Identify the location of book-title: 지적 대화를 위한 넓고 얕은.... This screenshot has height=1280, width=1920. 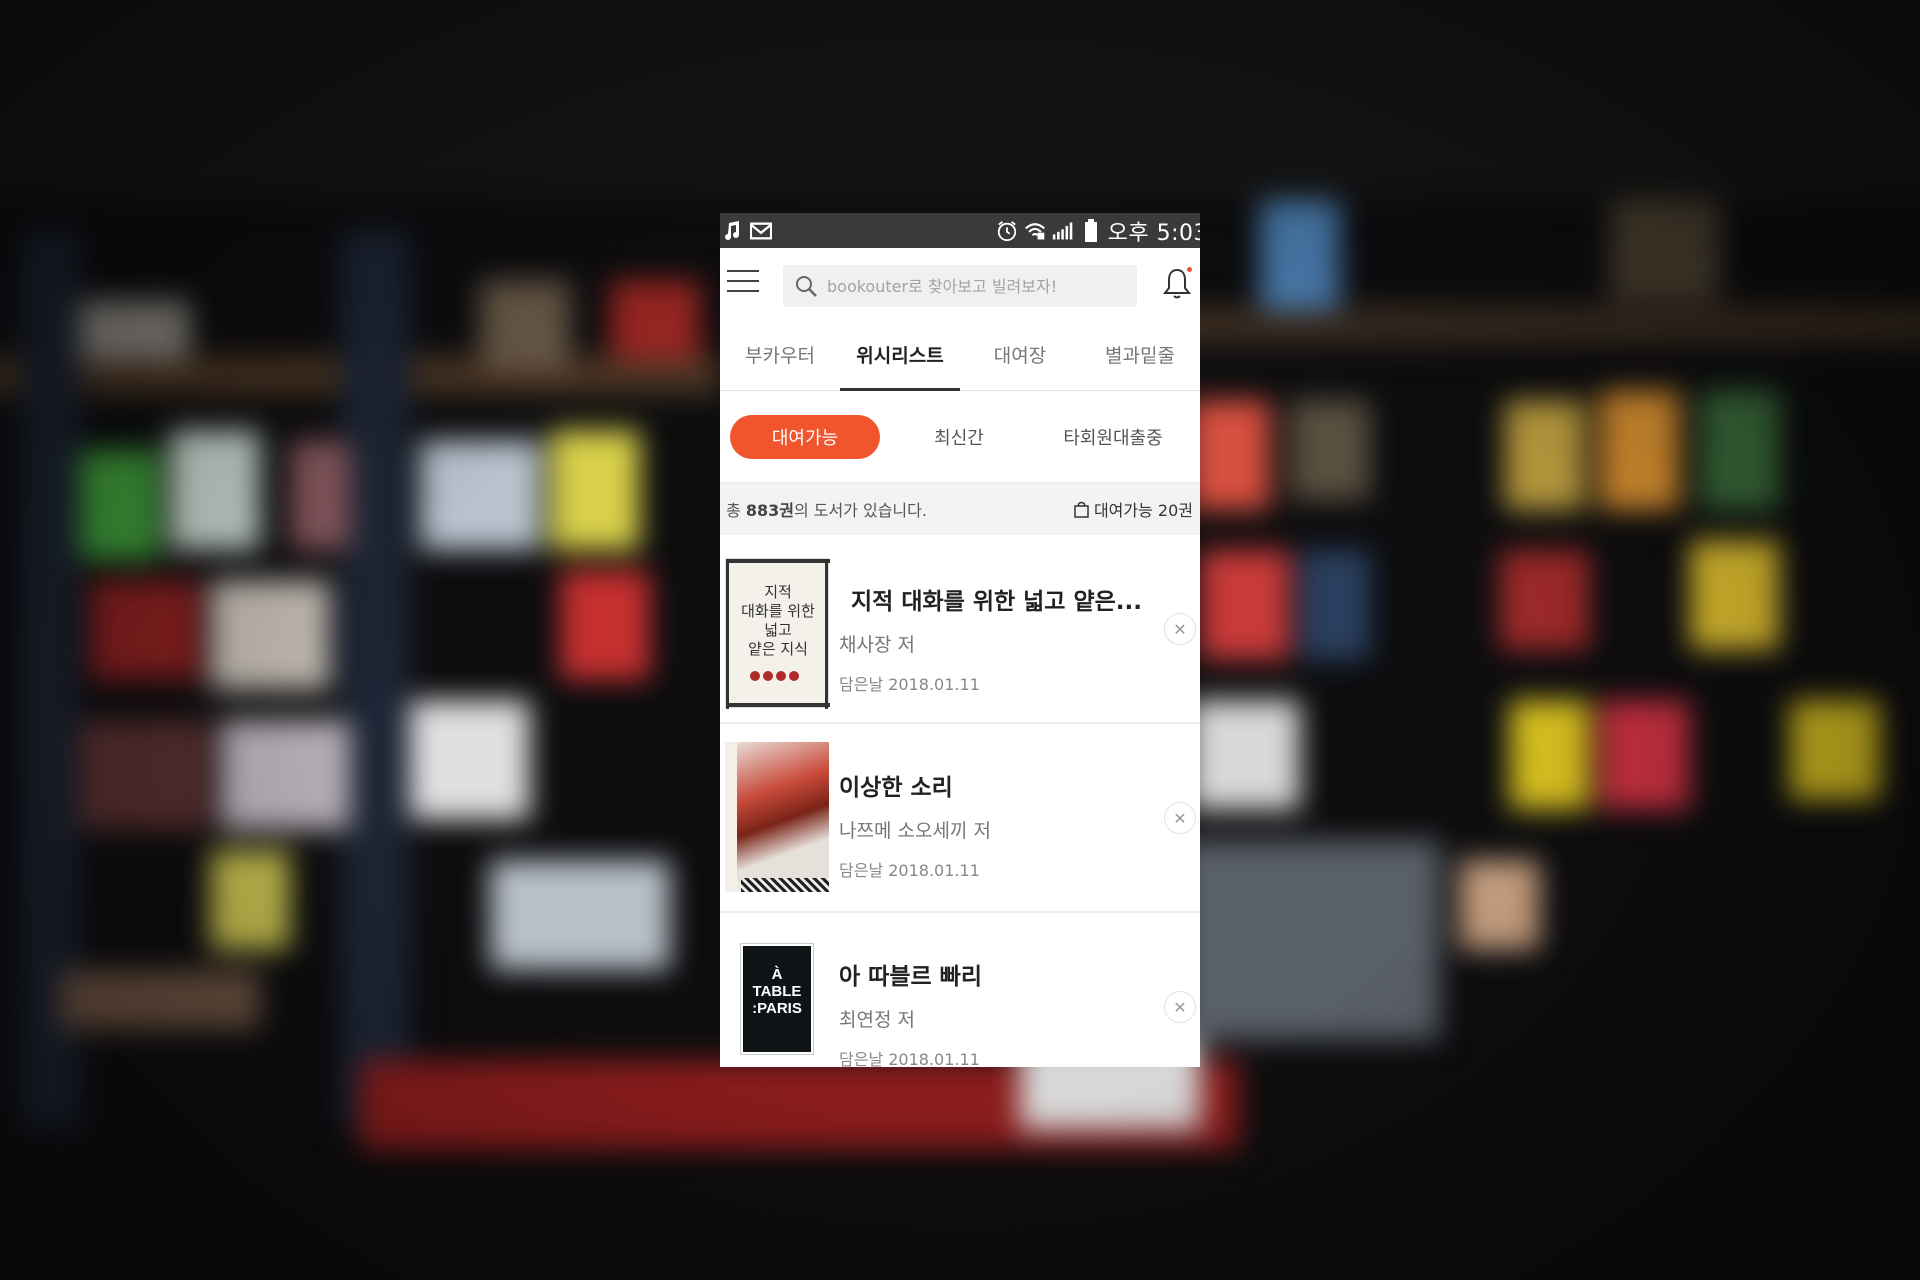
(996, 599).